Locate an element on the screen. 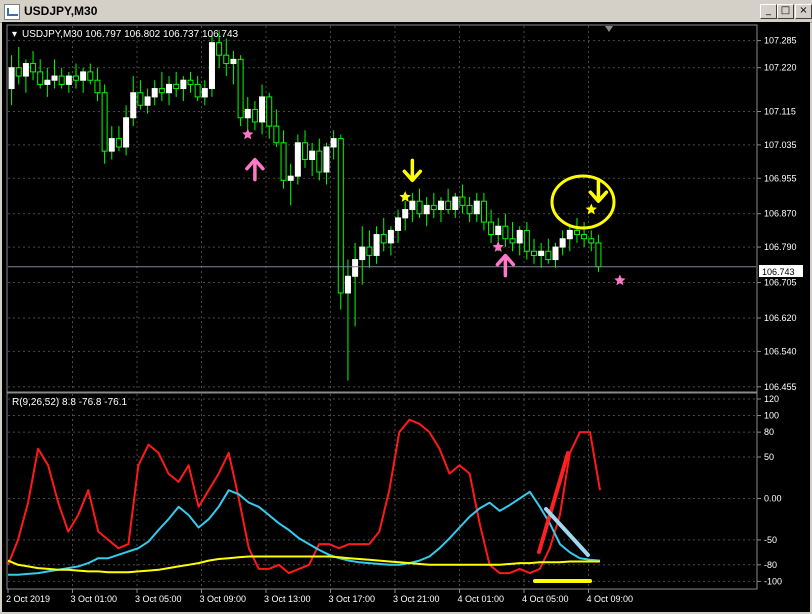 This screenshot has height=614, width=812. current-price-label: 106.743 is located at coordinates (778, 272).